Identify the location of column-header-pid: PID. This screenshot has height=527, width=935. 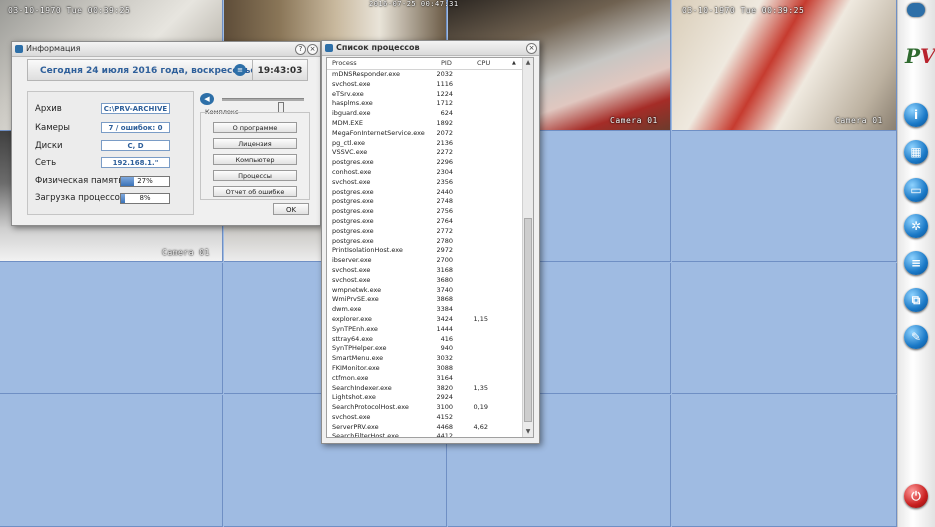
(446, 63).